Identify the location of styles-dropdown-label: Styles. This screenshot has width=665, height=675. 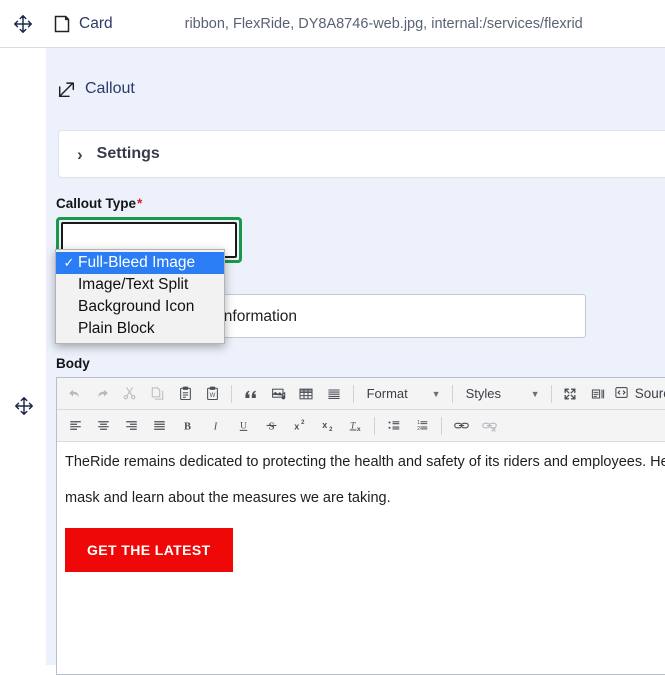
(483, 393).